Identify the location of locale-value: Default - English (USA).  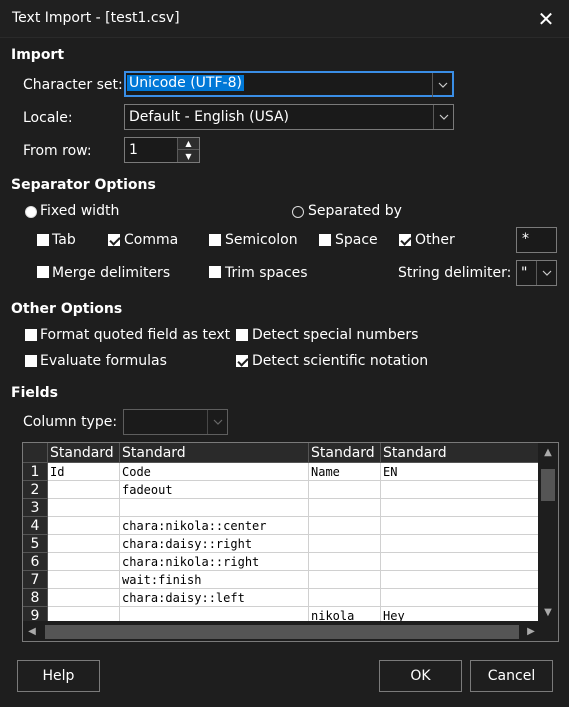
(209, 117).